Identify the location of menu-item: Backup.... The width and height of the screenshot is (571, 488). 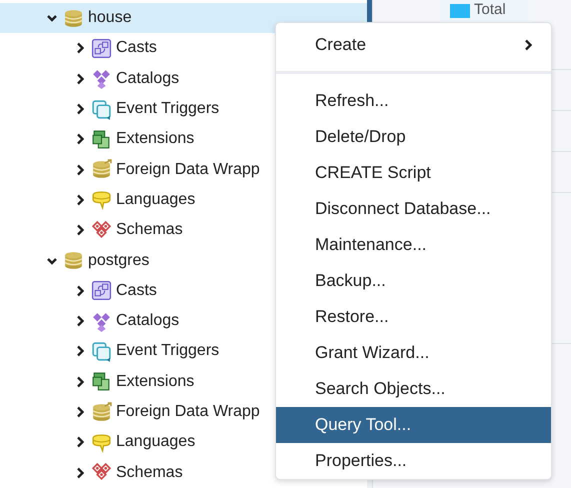
(413, 281).